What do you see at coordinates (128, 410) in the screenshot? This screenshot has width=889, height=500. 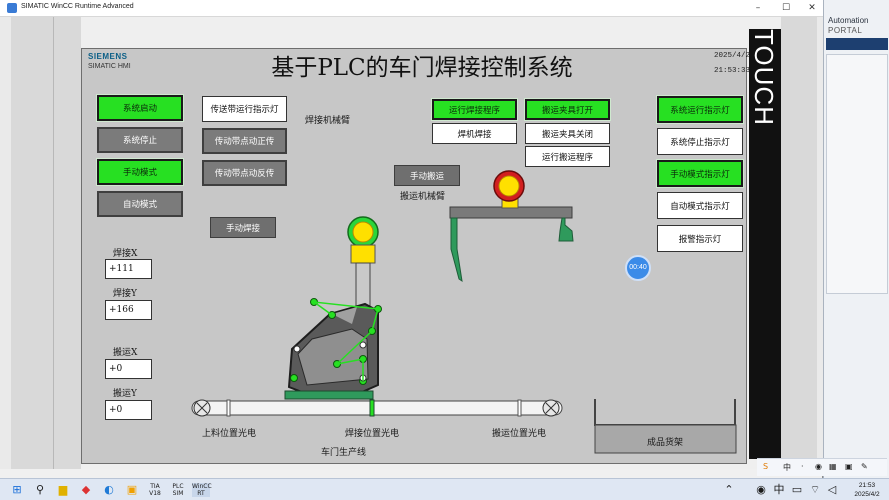 I see `transport-y-field: +0` at bounding box center [128, 410].